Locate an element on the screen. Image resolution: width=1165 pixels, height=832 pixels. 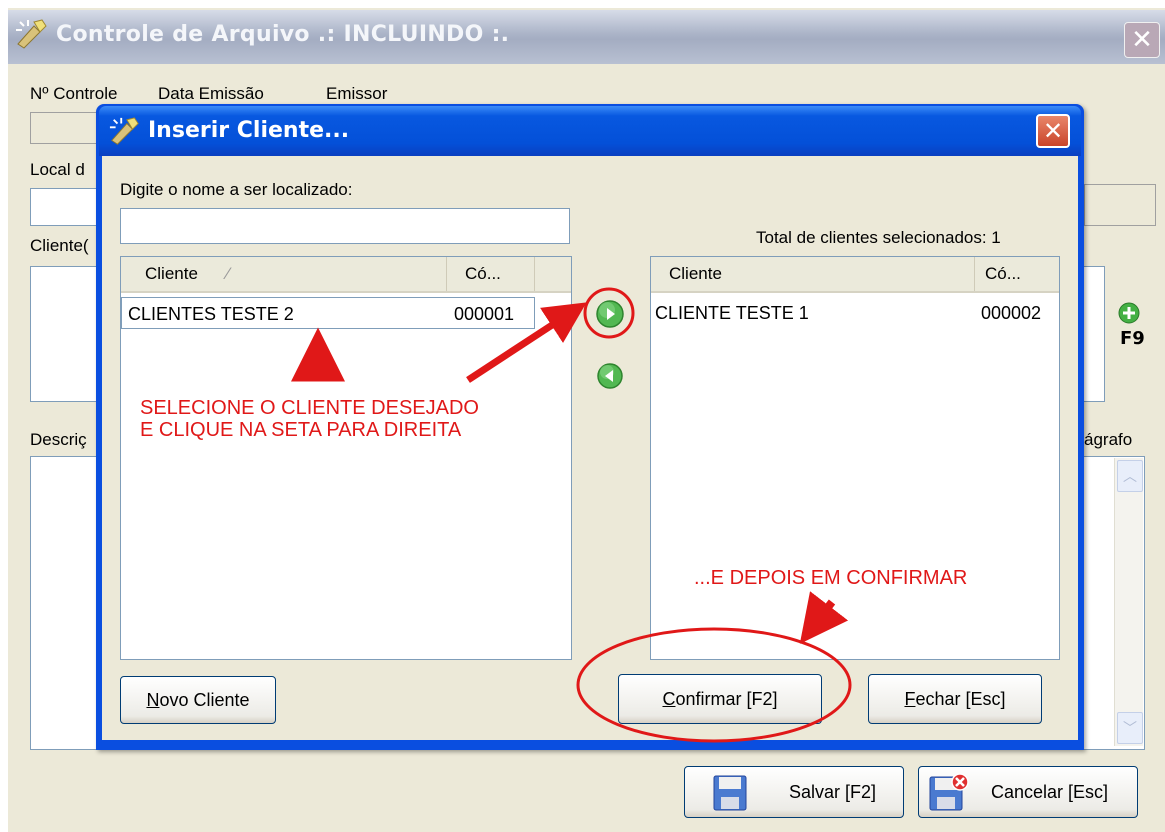
annotation-arrow-down-icon is located at coordinates (824, 617).